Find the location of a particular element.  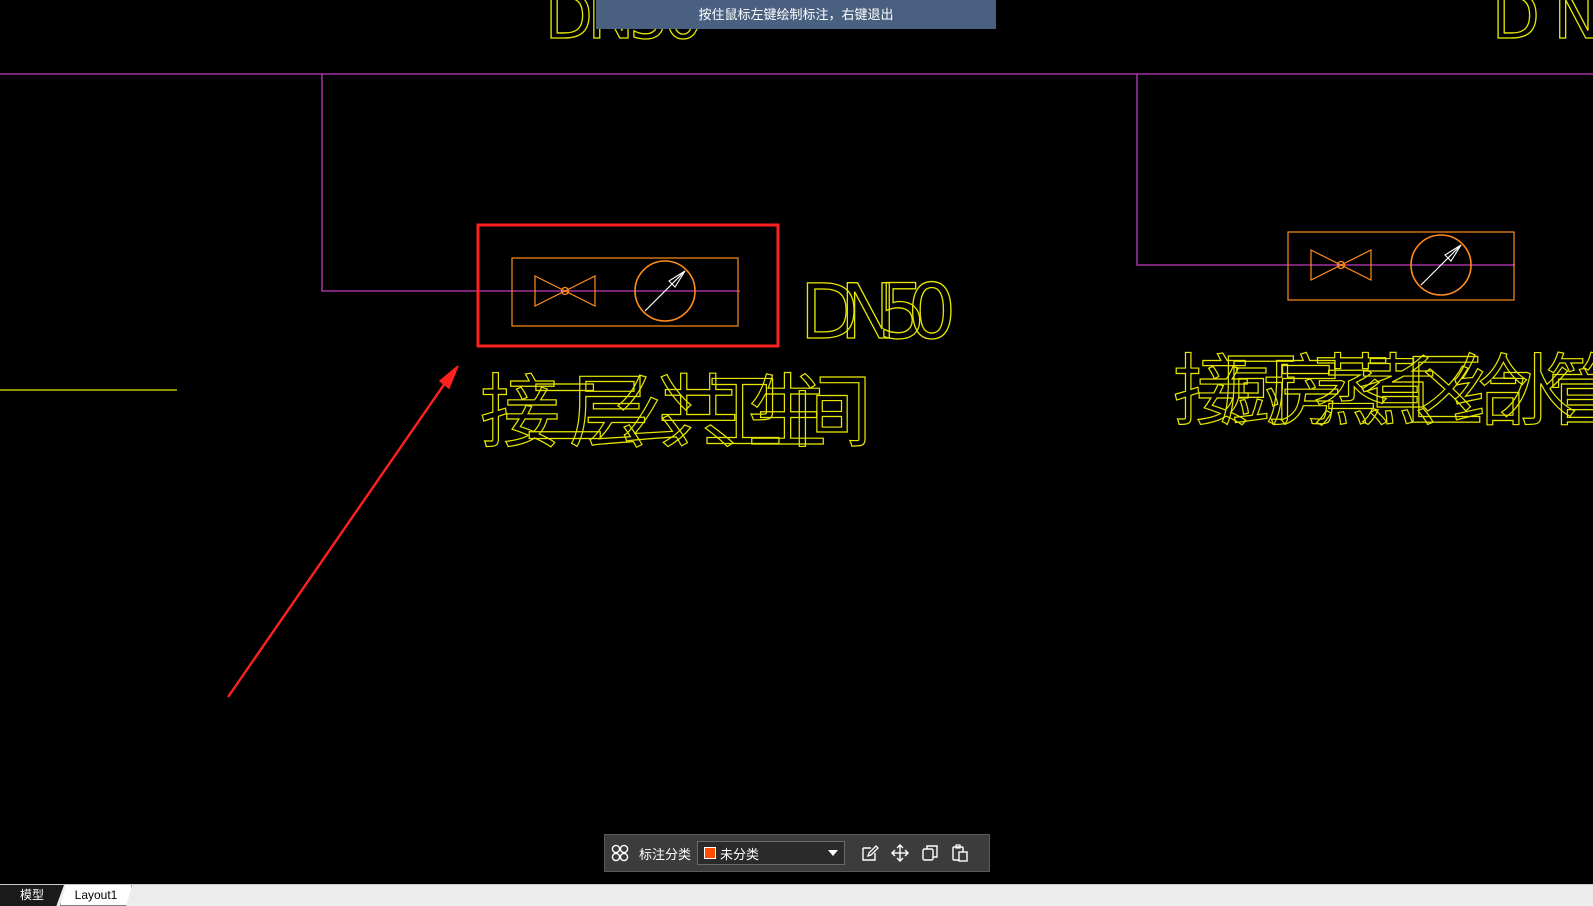

chevron-down-icon is located at coordinates (833, 853).